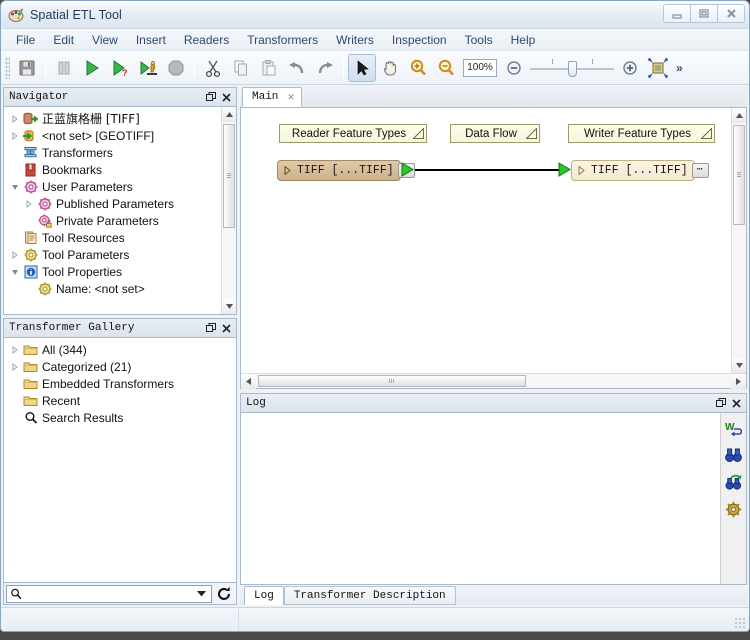  What do you see at coordinates (226, 97) in the screenshot?
I see `navigator-close-button` at bounding box center [226, 97].